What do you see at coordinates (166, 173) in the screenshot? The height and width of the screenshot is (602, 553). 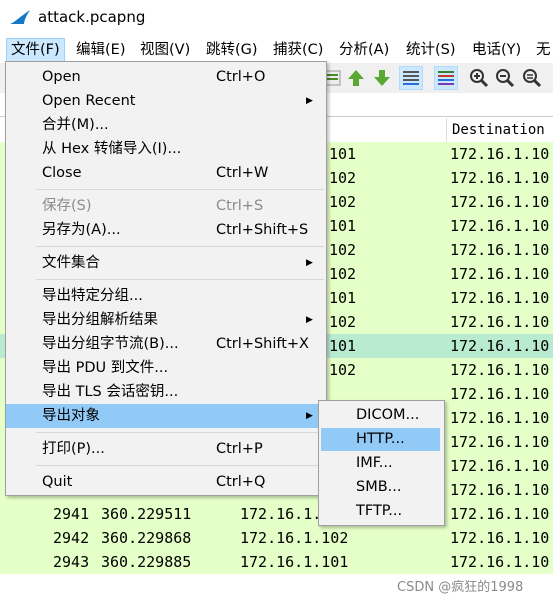 I see `menu-item-close: Close Ctrl+W` at bounding box center [166, 173].